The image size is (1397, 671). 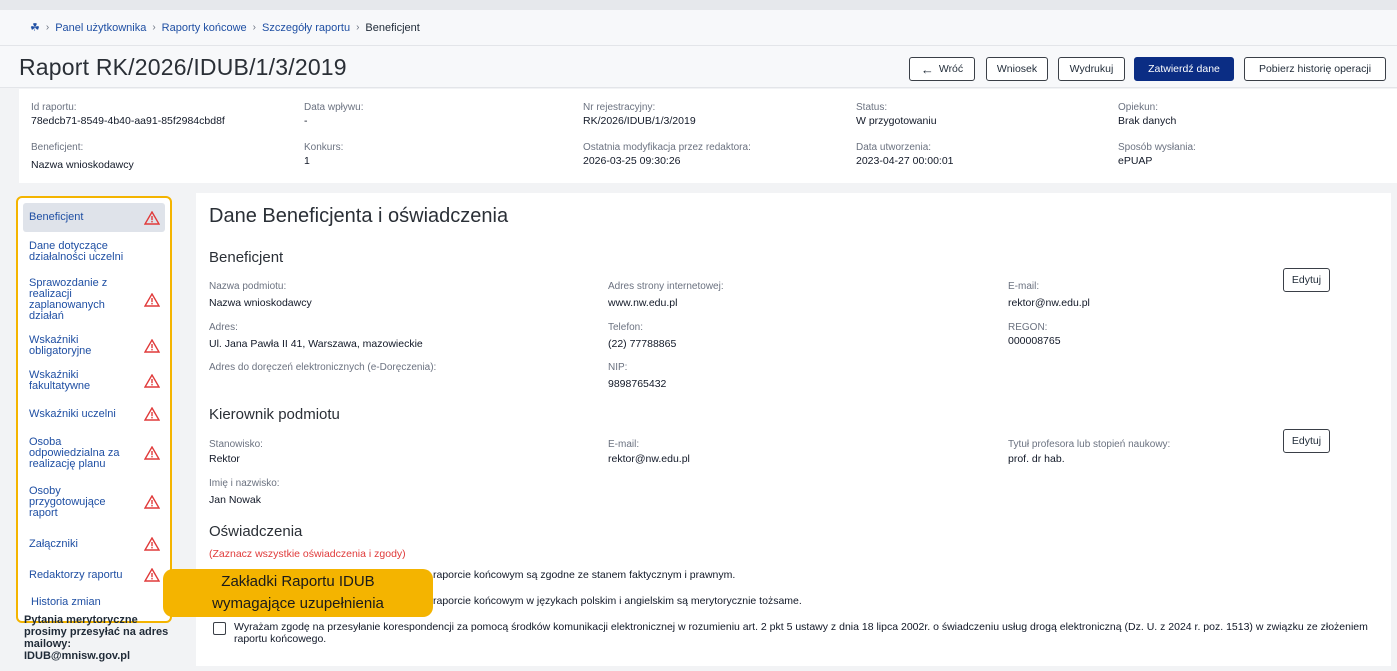 What do you see at coordinates (246, 257) in the screenshot?
I see `beneficiary-section-title: Beneficjent` at bounding box center [246, 257].